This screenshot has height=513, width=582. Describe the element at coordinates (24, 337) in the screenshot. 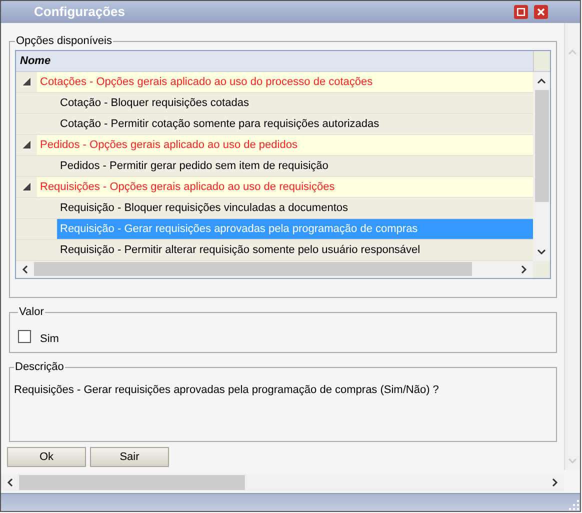

I see `checkbox` at that location.